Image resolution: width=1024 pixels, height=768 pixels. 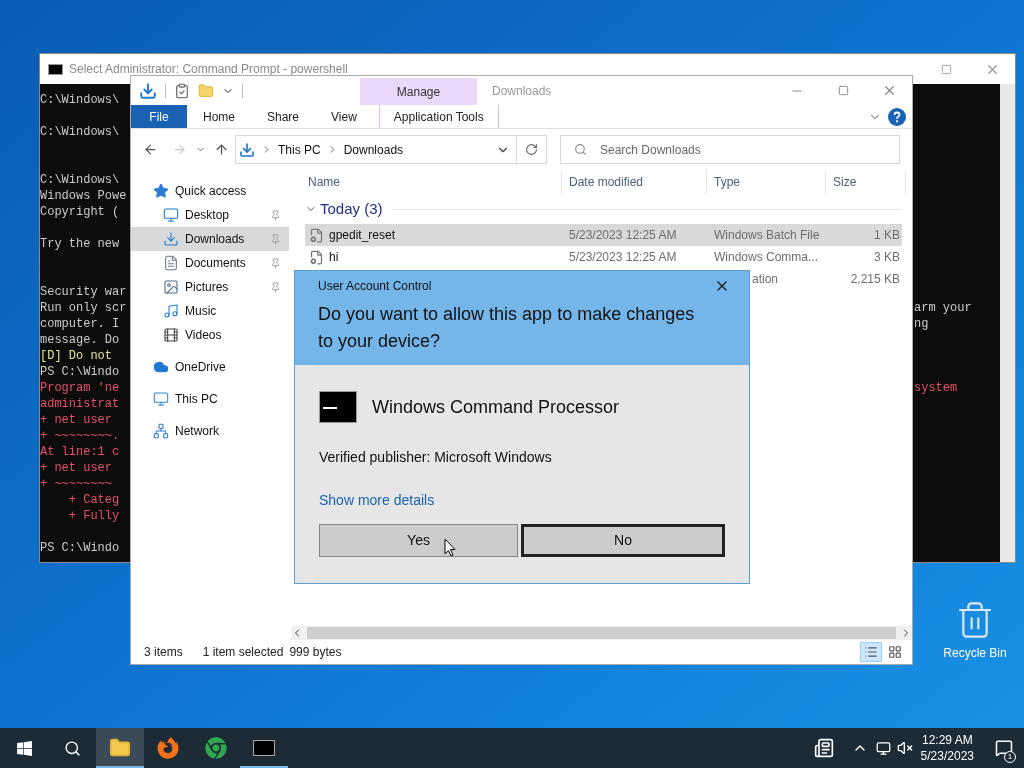 What do you see at coordinates (210, 367) in the screenshot?
I see `sidebar-item: OneDrive` at bounding box center [210, 367].